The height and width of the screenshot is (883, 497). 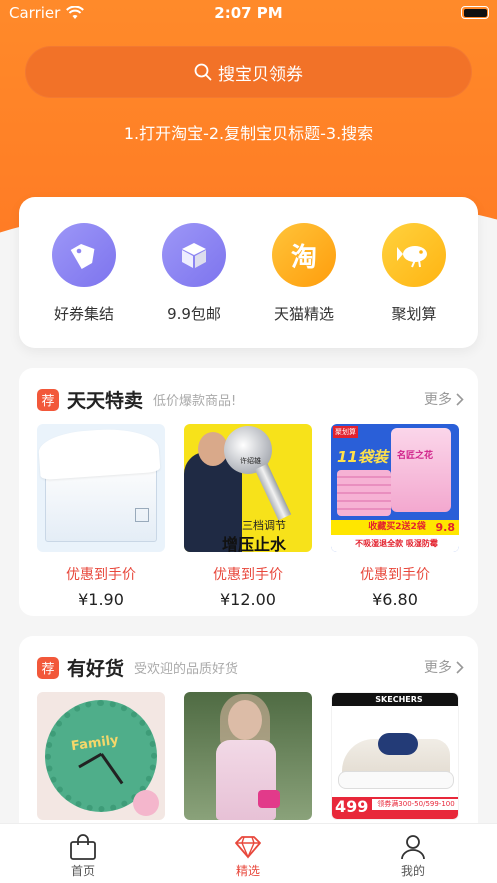 I want to click on product-overlay-text: 增压止水, so click(x=254, y=543).